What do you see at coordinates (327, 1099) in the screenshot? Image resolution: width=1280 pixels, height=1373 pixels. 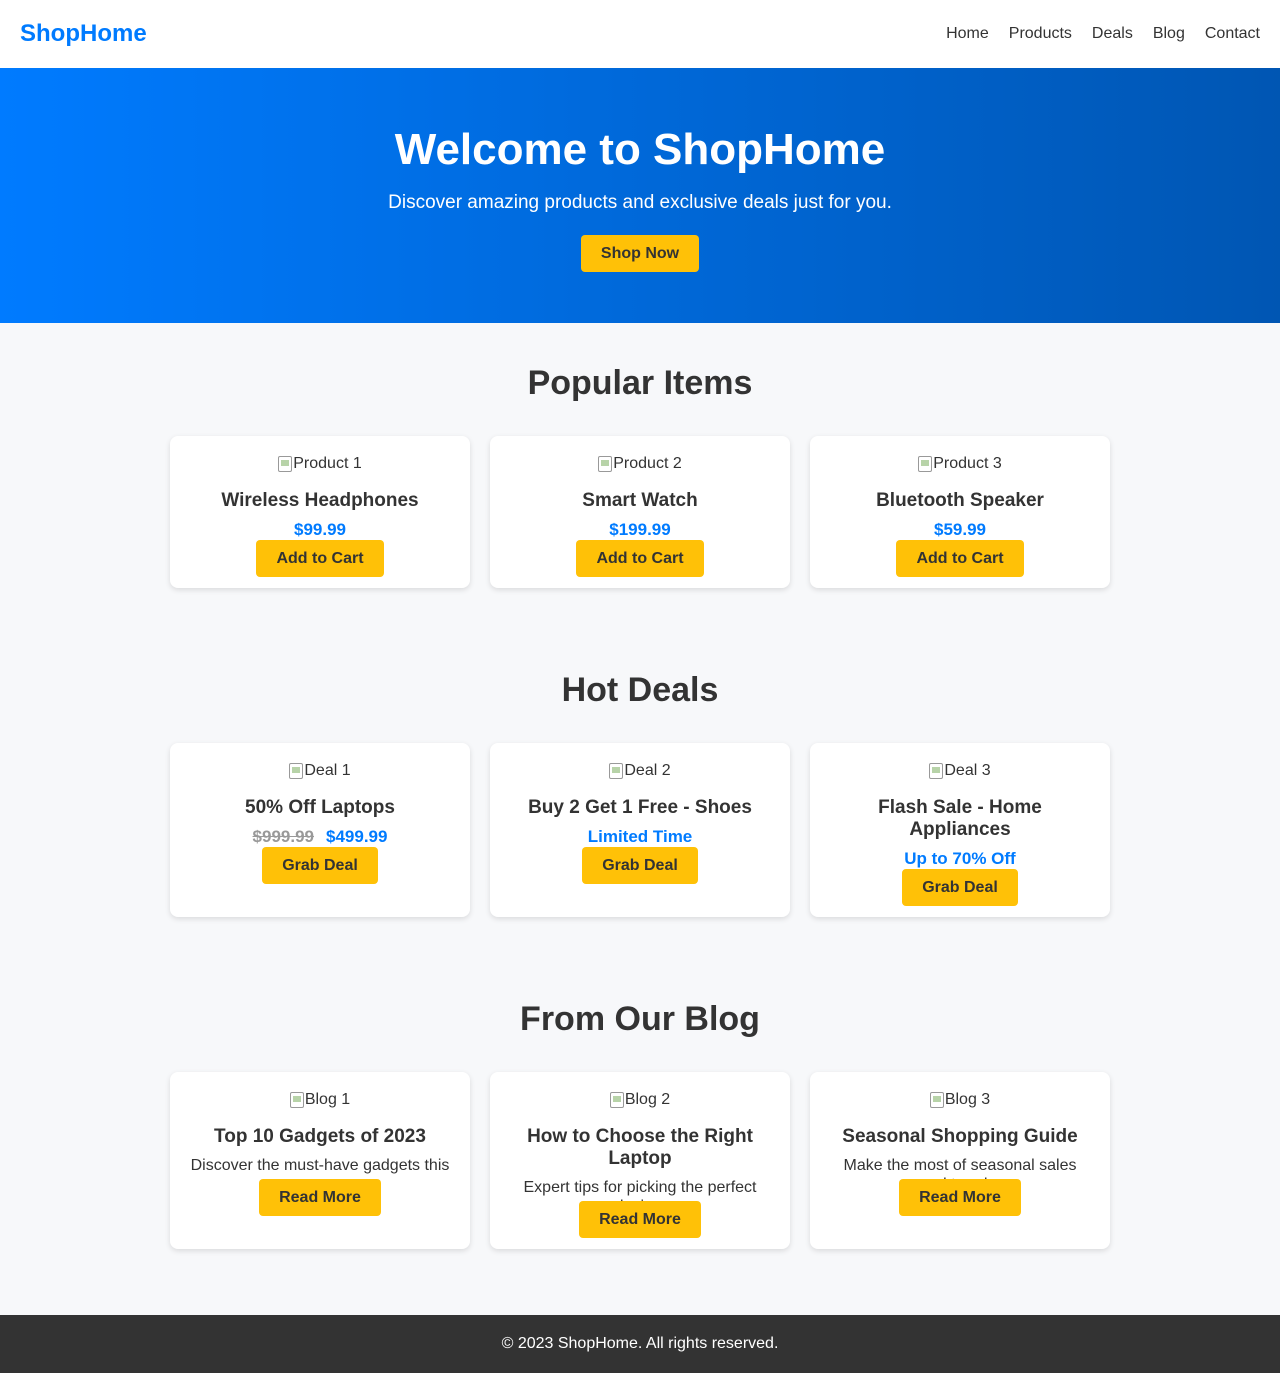 I see `image-alt-text: Blog 1` at bounding box center [327, 1099].